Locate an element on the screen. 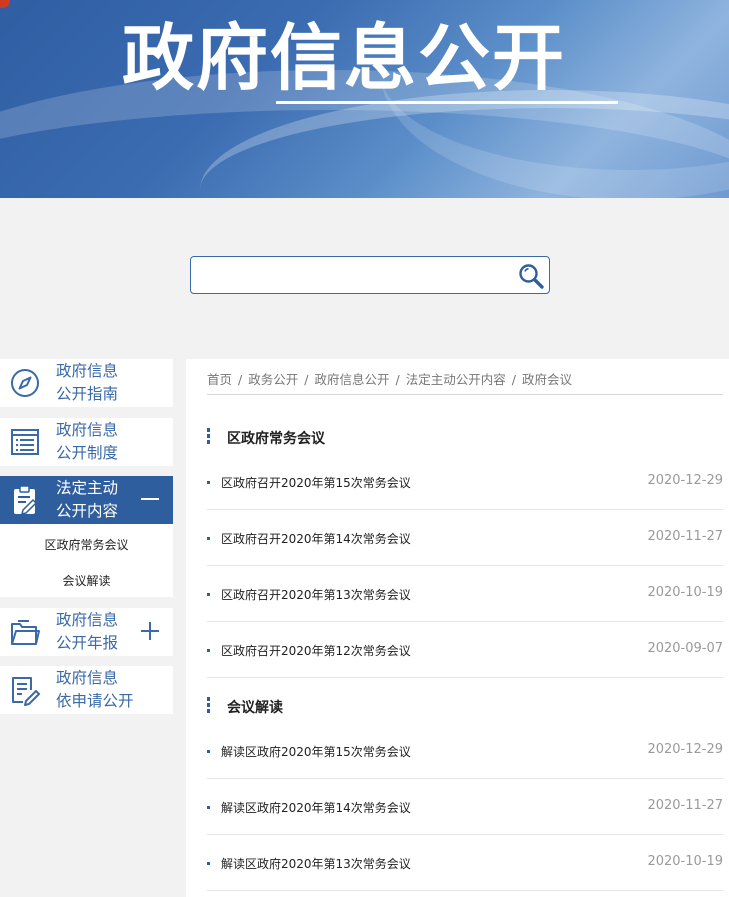 The height and width of the screenshot is (897, 729). submenu-item-meeting-interpretation: 会议解读 is located at coordinates (86, 580).